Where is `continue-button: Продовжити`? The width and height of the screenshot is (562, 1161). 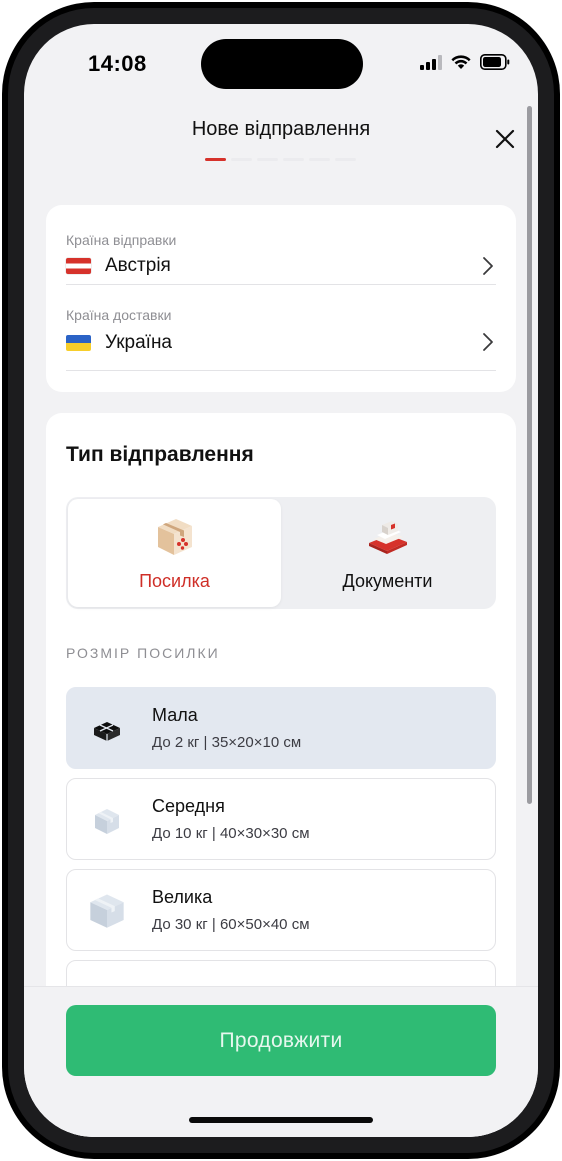
continue-button: Продовжити is located at coordinates (281, 1040).